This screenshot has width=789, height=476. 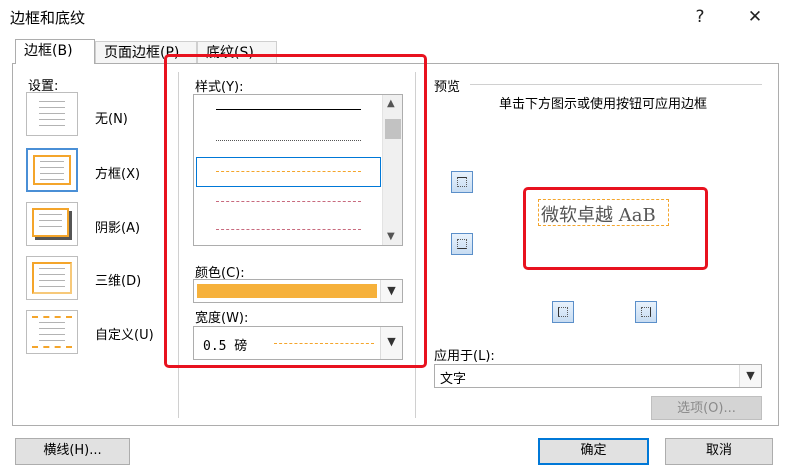 What do you see at coordinates (55, 63) in the screenshot?
I see `active-tab-joint` at bounding box center [55, 63].